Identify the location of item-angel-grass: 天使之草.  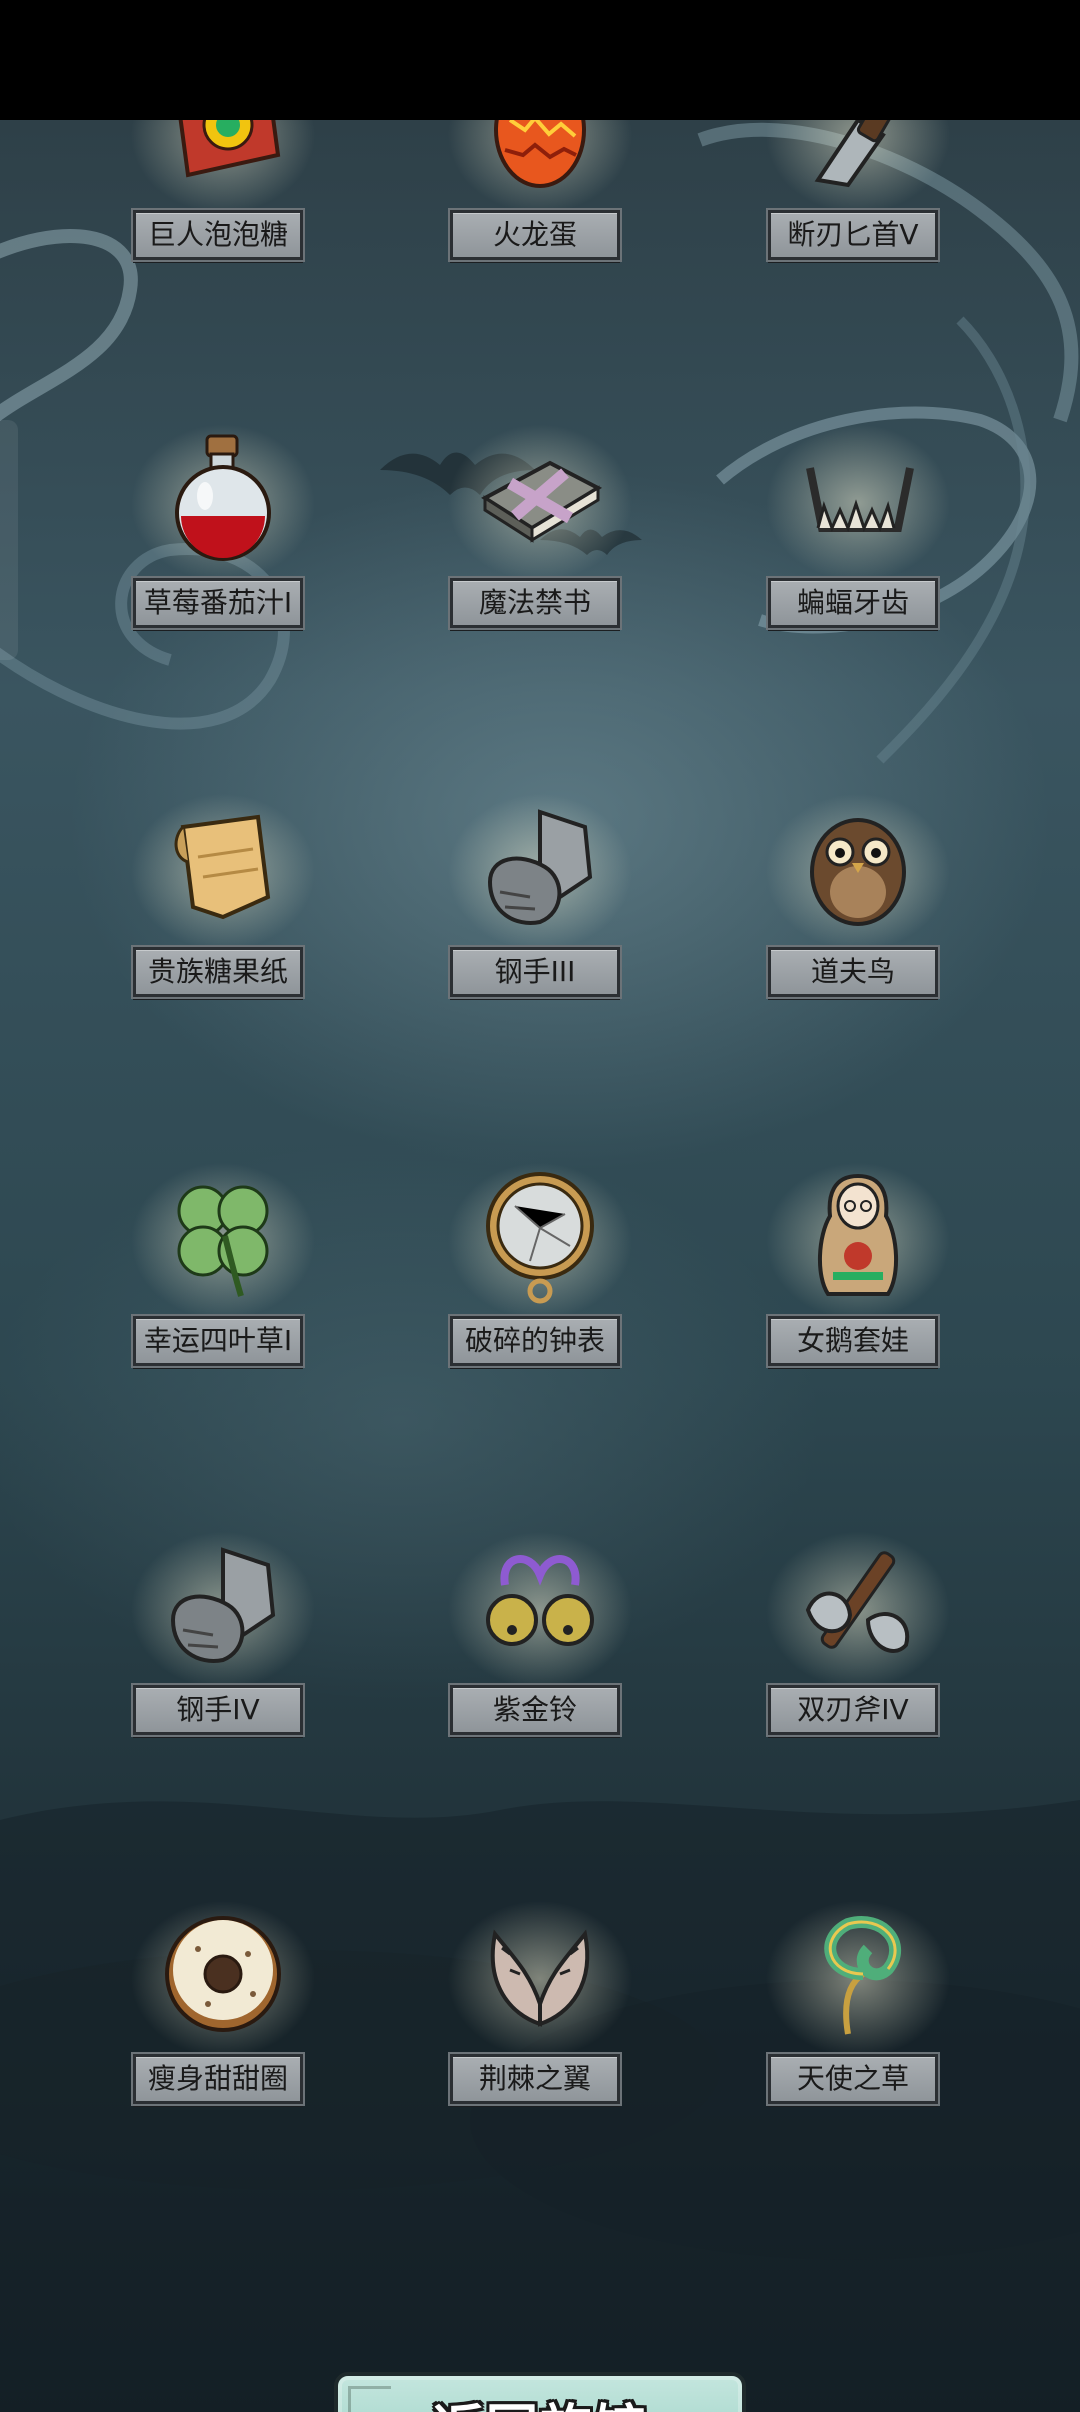
(858, 2009).